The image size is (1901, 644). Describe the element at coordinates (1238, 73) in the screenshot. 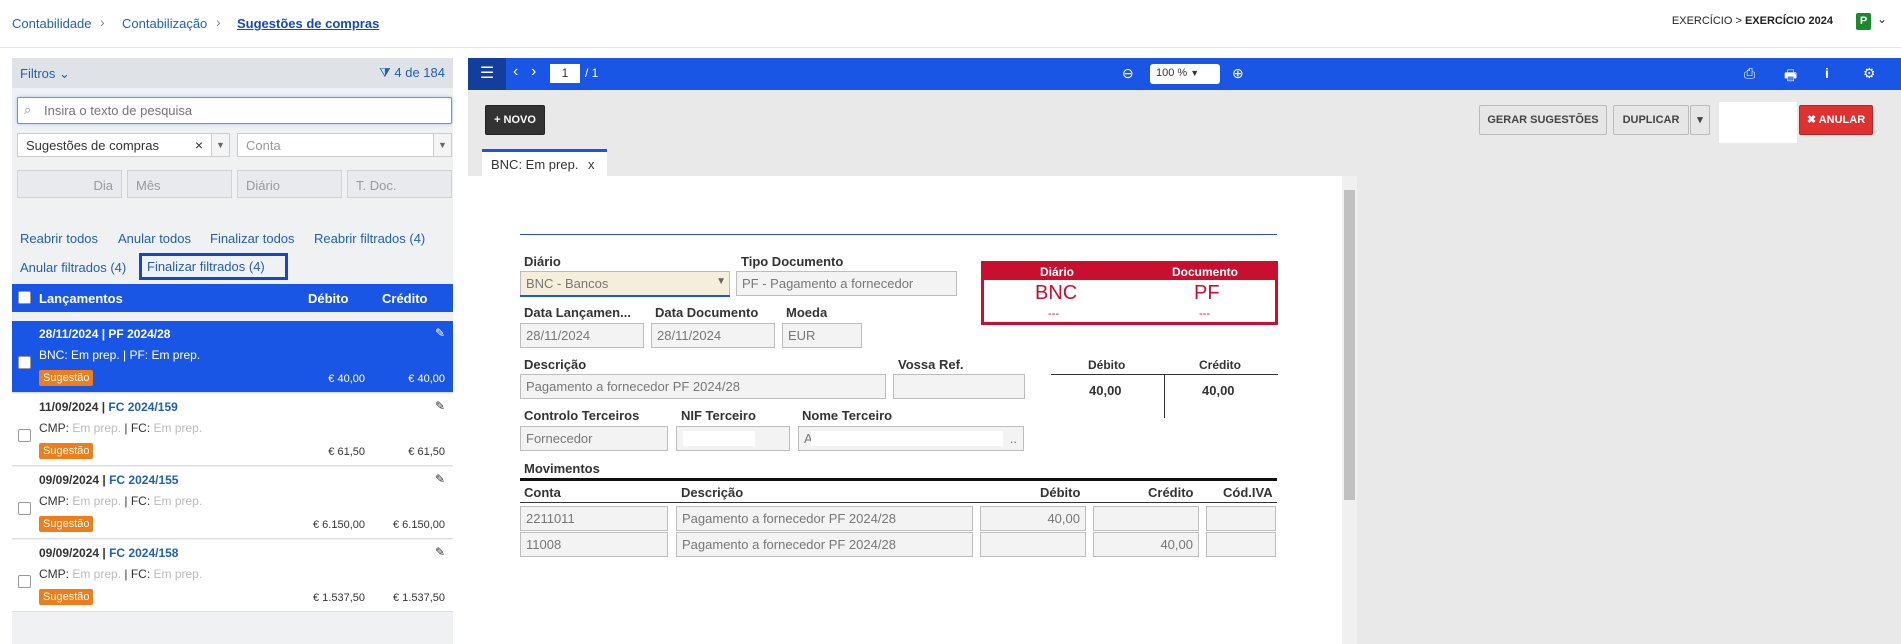

I see `zoom-in-icon: ⊕` at that location.